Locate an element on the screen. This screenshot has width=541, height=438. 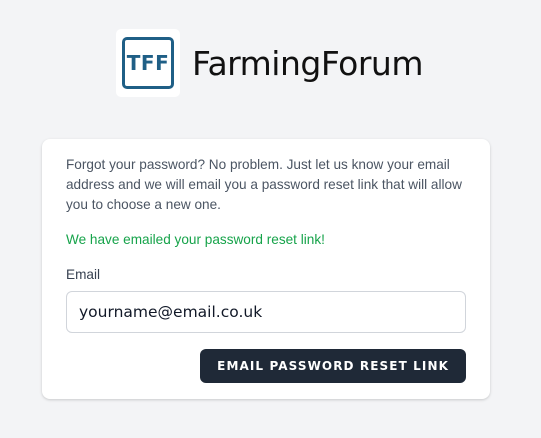
brand-logo: TFF FarmingForum is located at coordinates (269, 63).